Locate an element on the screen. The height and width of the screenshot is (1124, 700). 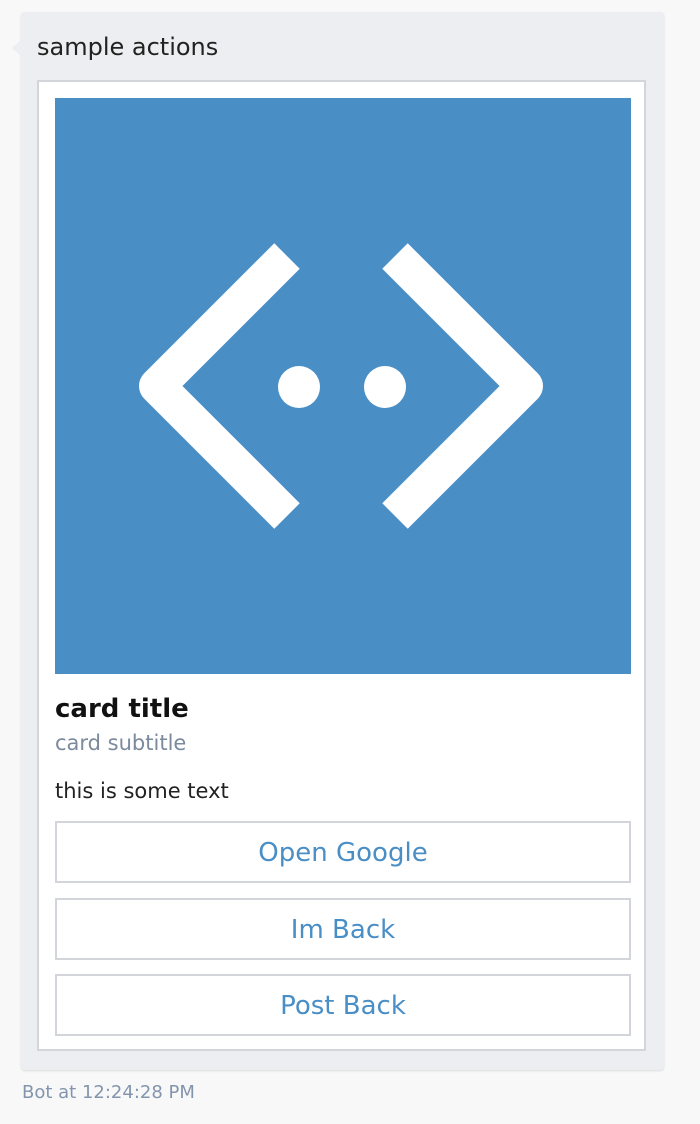
bubble-tail is located at coordinates (16, 48).